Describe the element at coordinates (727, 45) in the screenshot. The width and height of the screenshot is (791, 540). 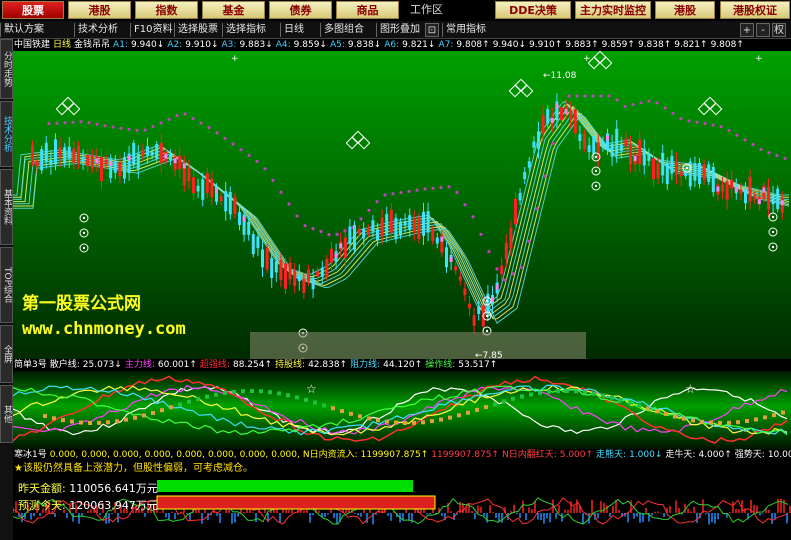
I see `ma-value-13: 9.808↑` at that location.